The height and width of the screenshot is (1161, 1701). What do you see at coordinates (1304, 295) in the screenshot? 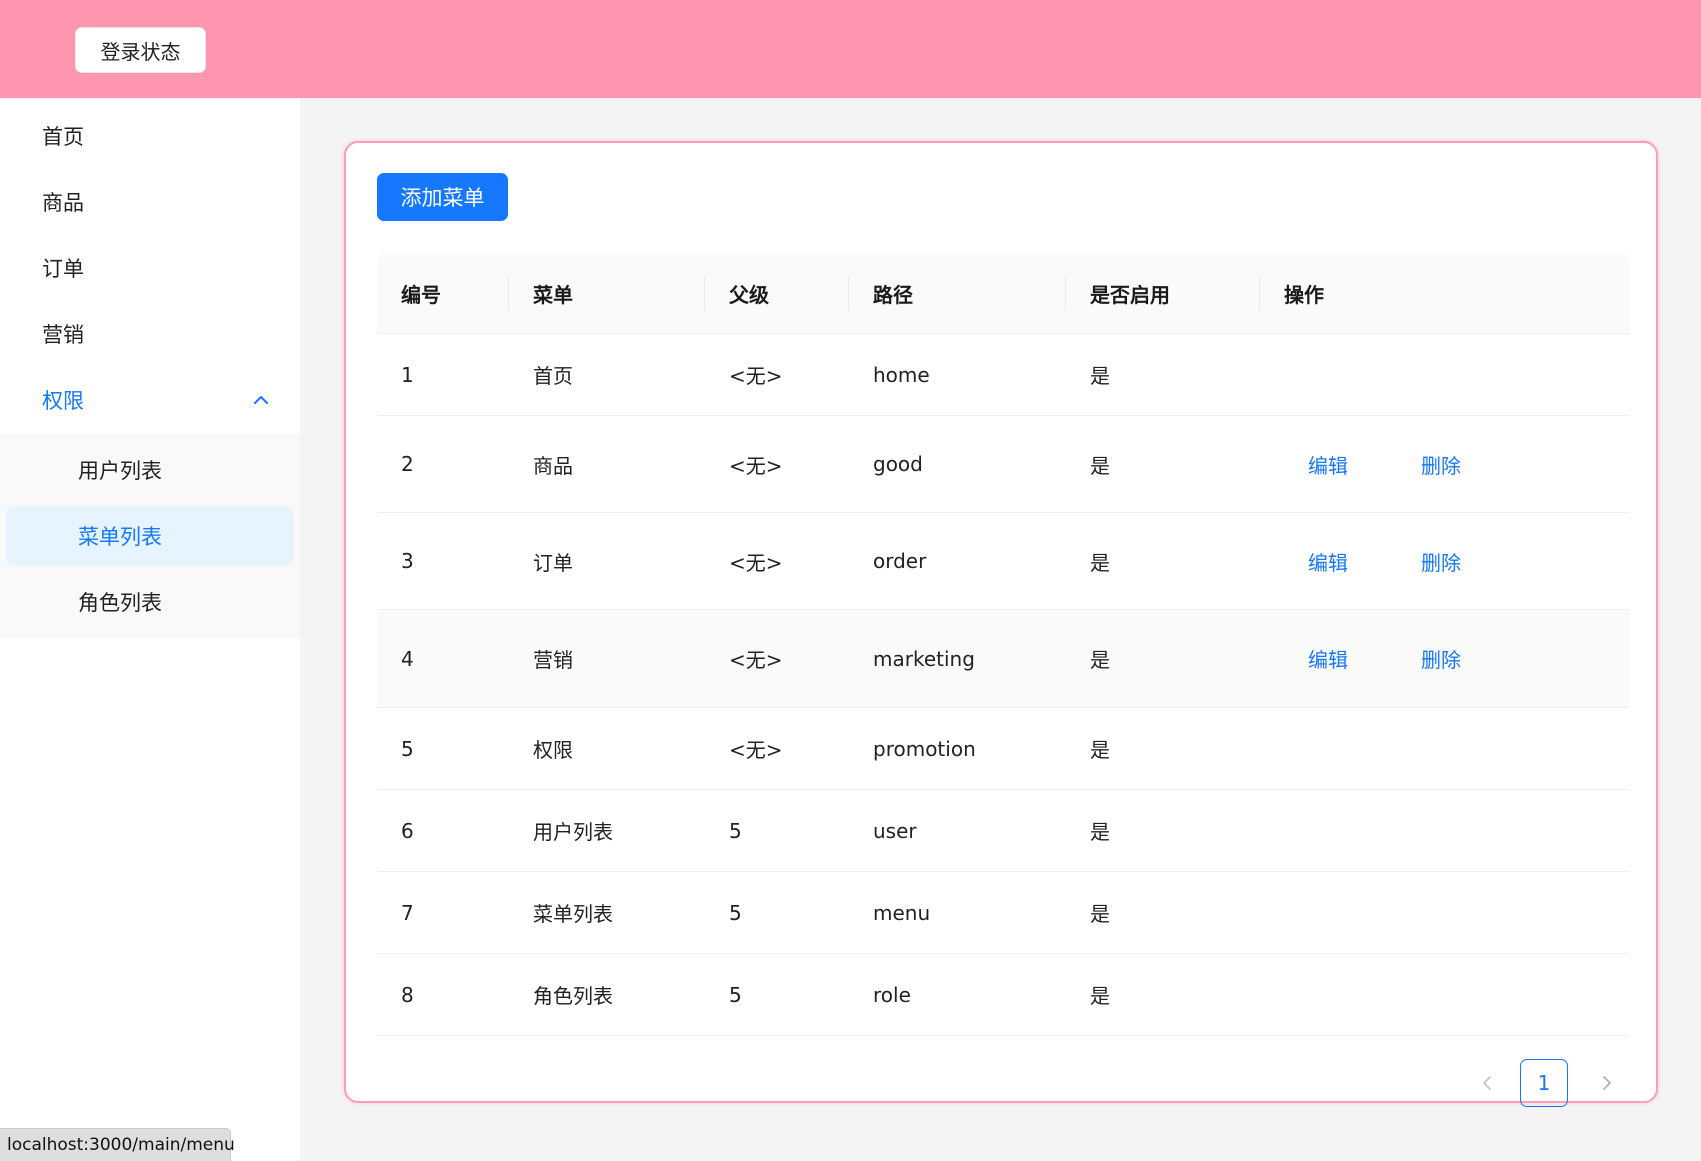
I see `column-header-actions: 操作` at bounding box center [1304, 295].